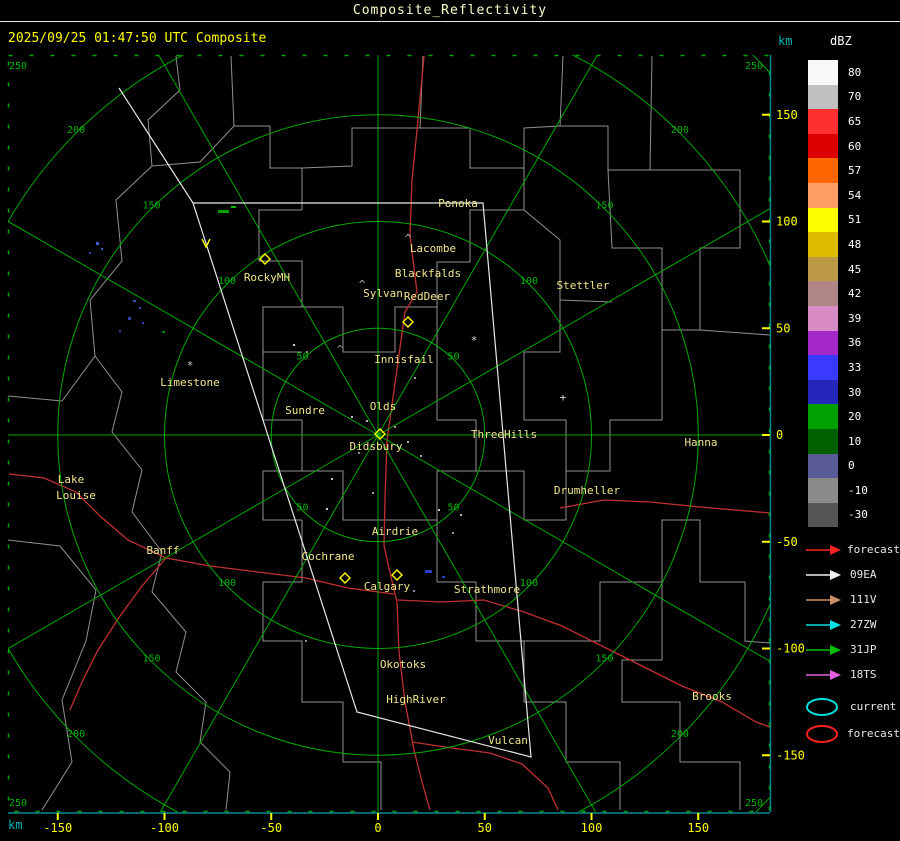 This screenshot has width=900, height=841. What do you see at coordinates (851, 649) in the screenshot?
I see `storm-track-entry: 31JP` at bounding box center [851, 649].